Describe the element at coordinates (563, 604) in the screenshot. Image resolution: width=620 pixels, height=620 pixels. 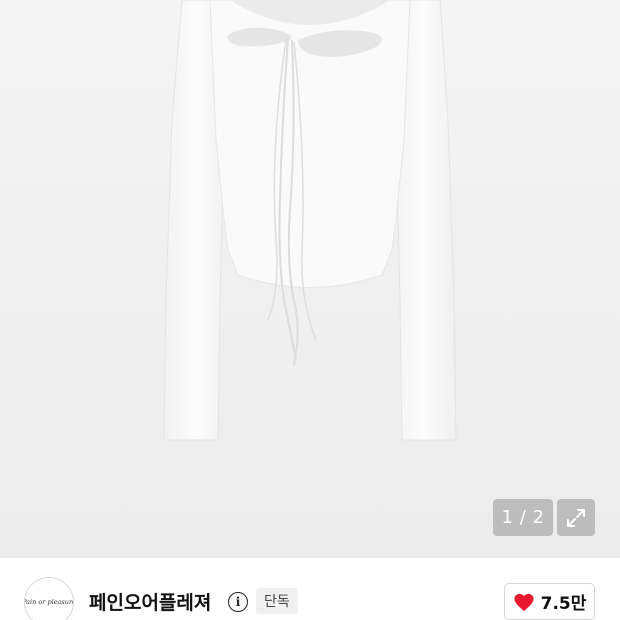
I see `like-count: 7.5만` at that location.